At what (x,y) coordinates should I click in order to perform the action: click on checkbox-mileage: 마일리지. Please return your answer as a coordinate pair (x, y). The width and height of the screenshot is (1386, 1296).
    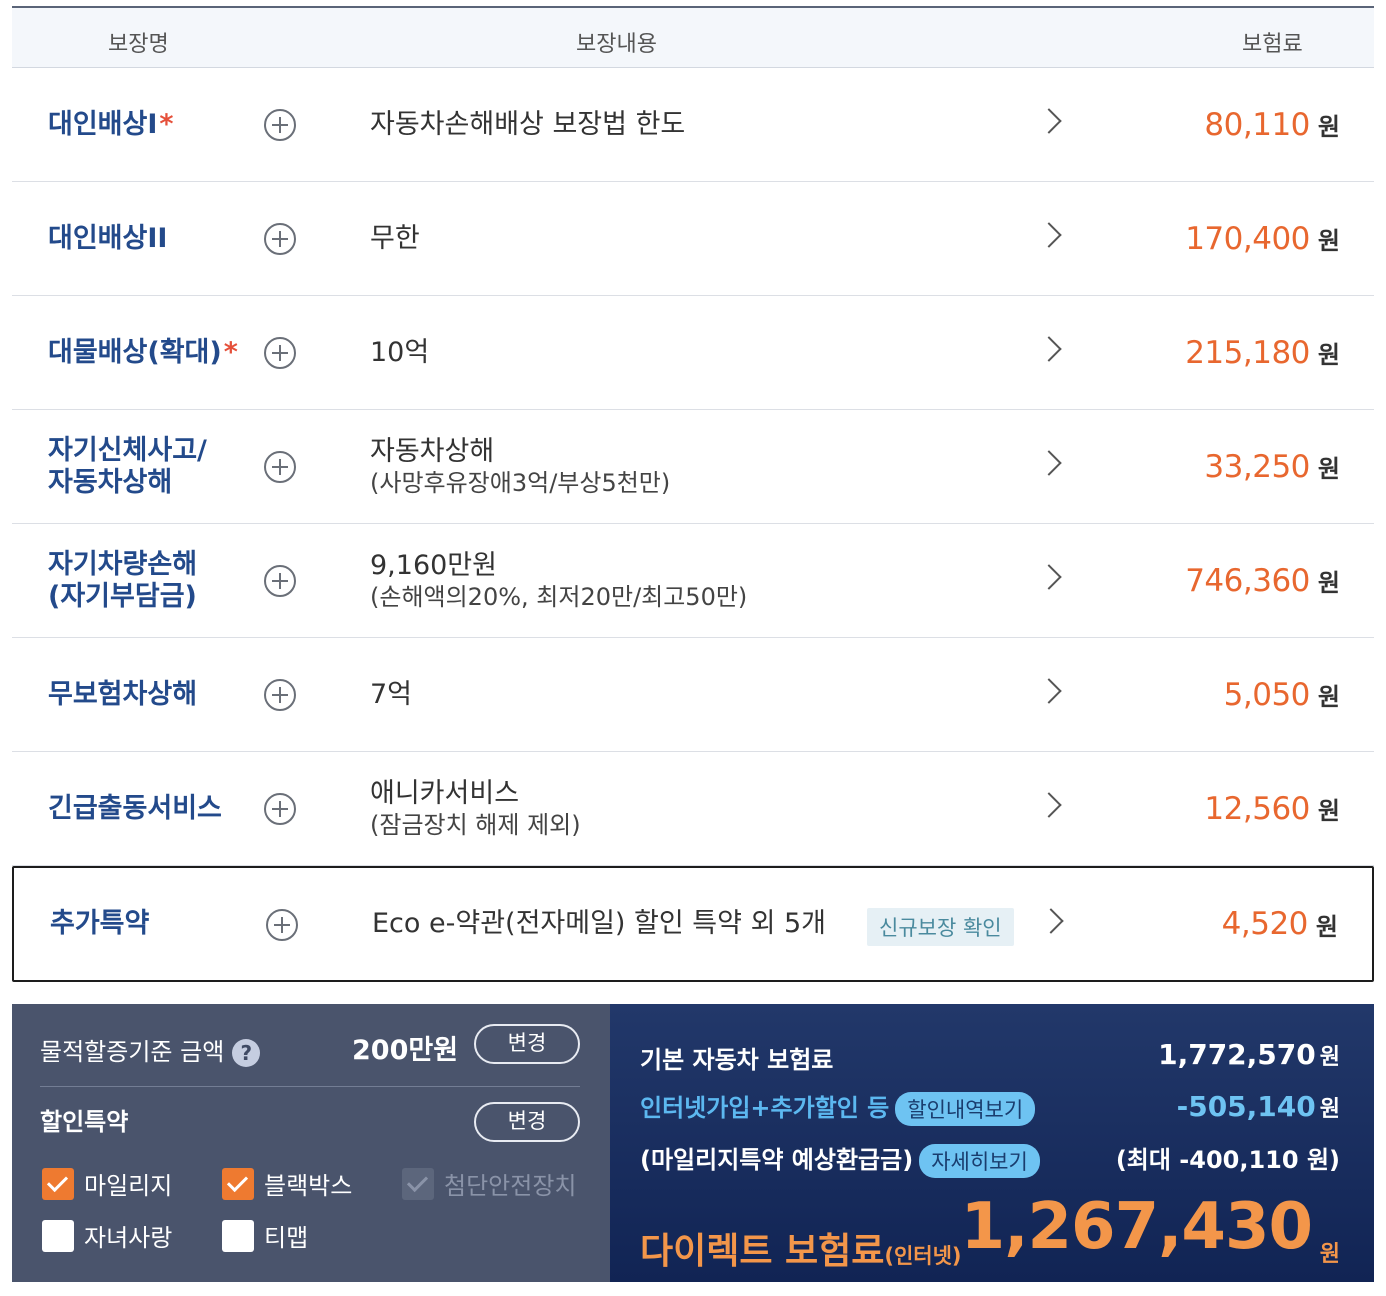
    Looking at the image, I should click on (107, 1183).